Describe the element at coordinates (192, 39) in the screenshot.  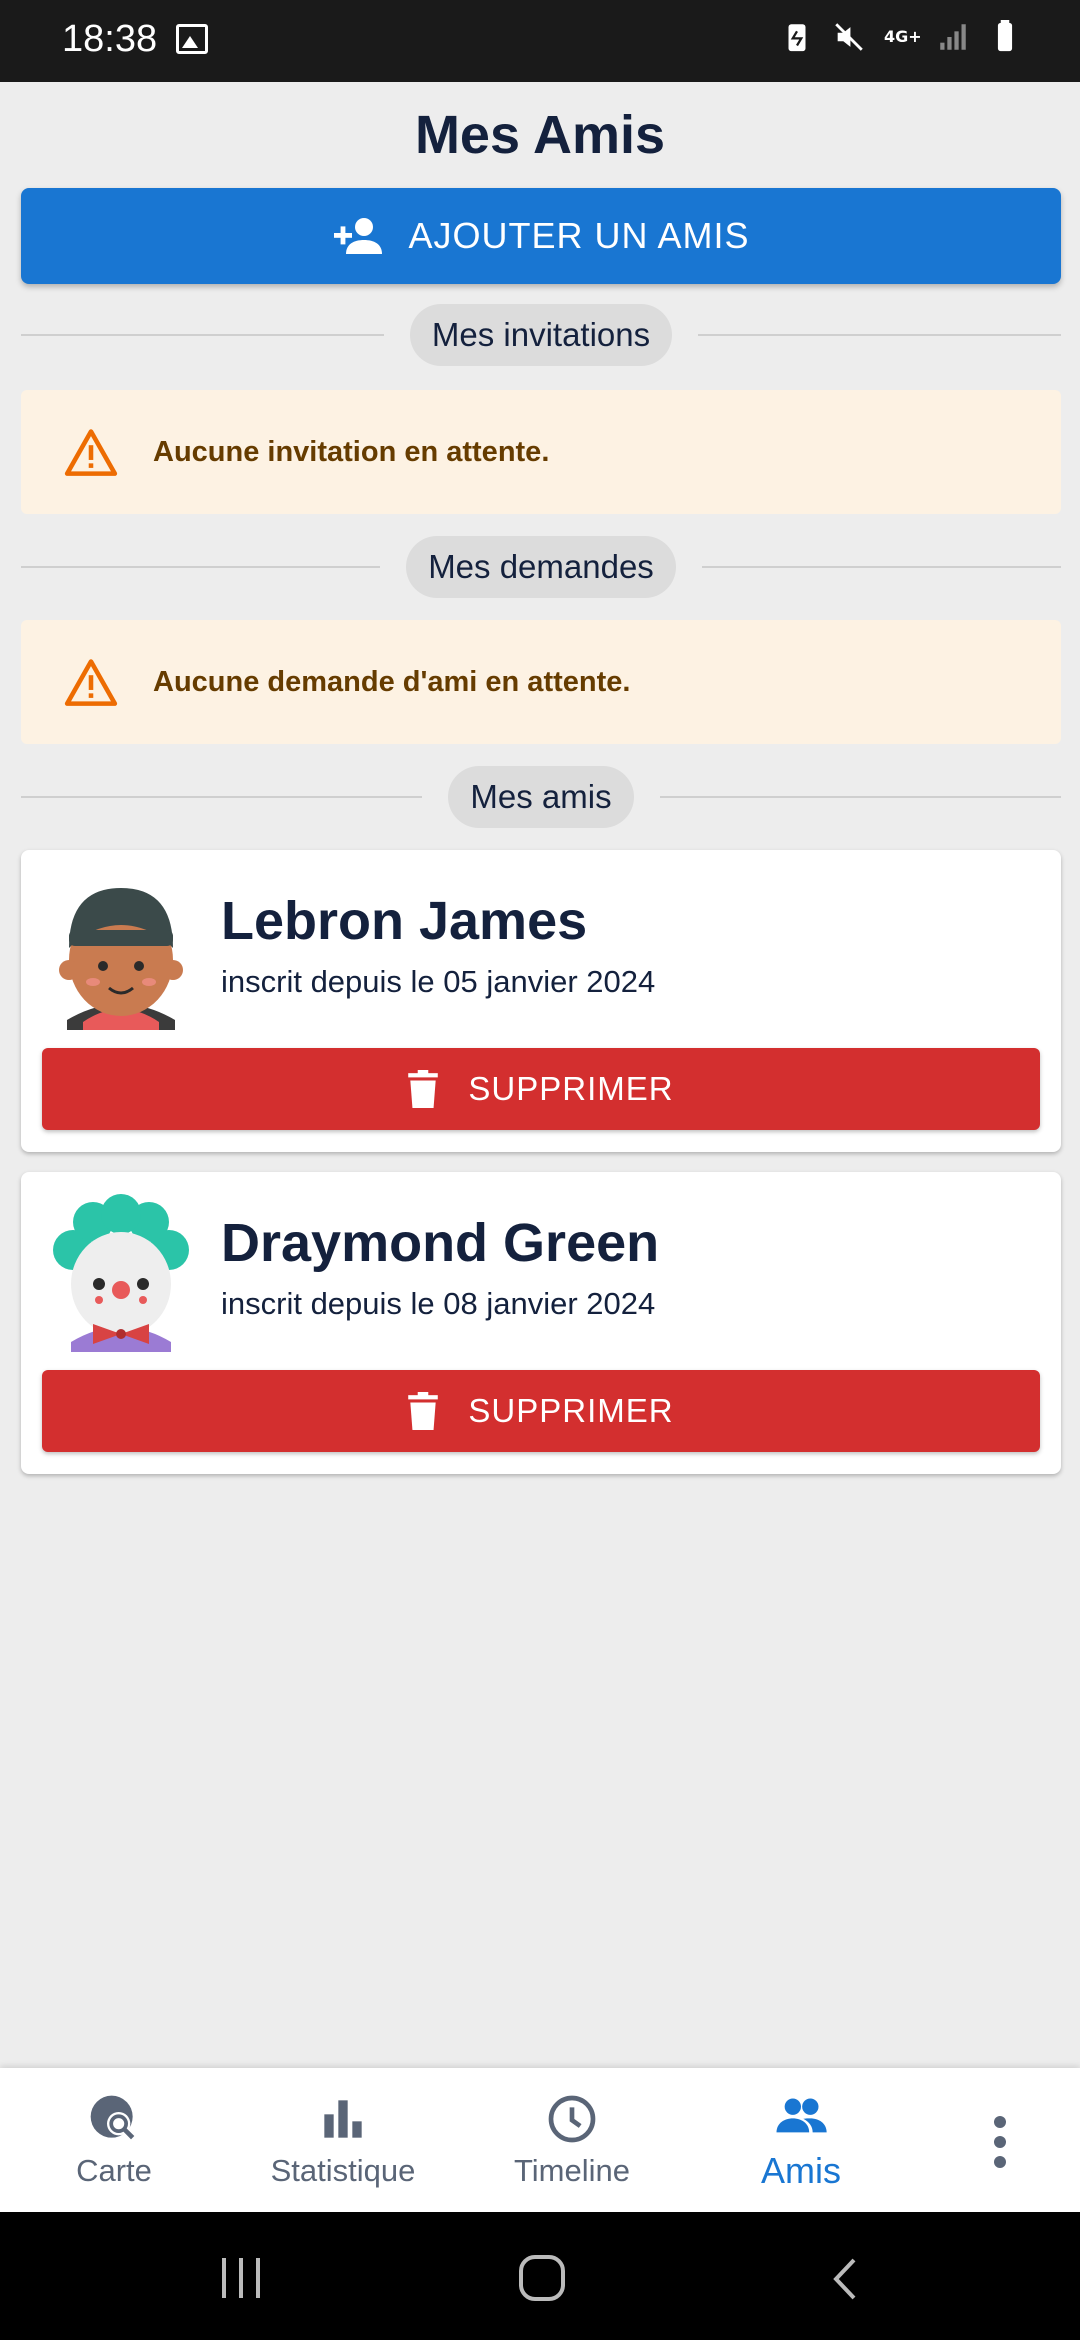
I see `image-notification-icon` at that location.